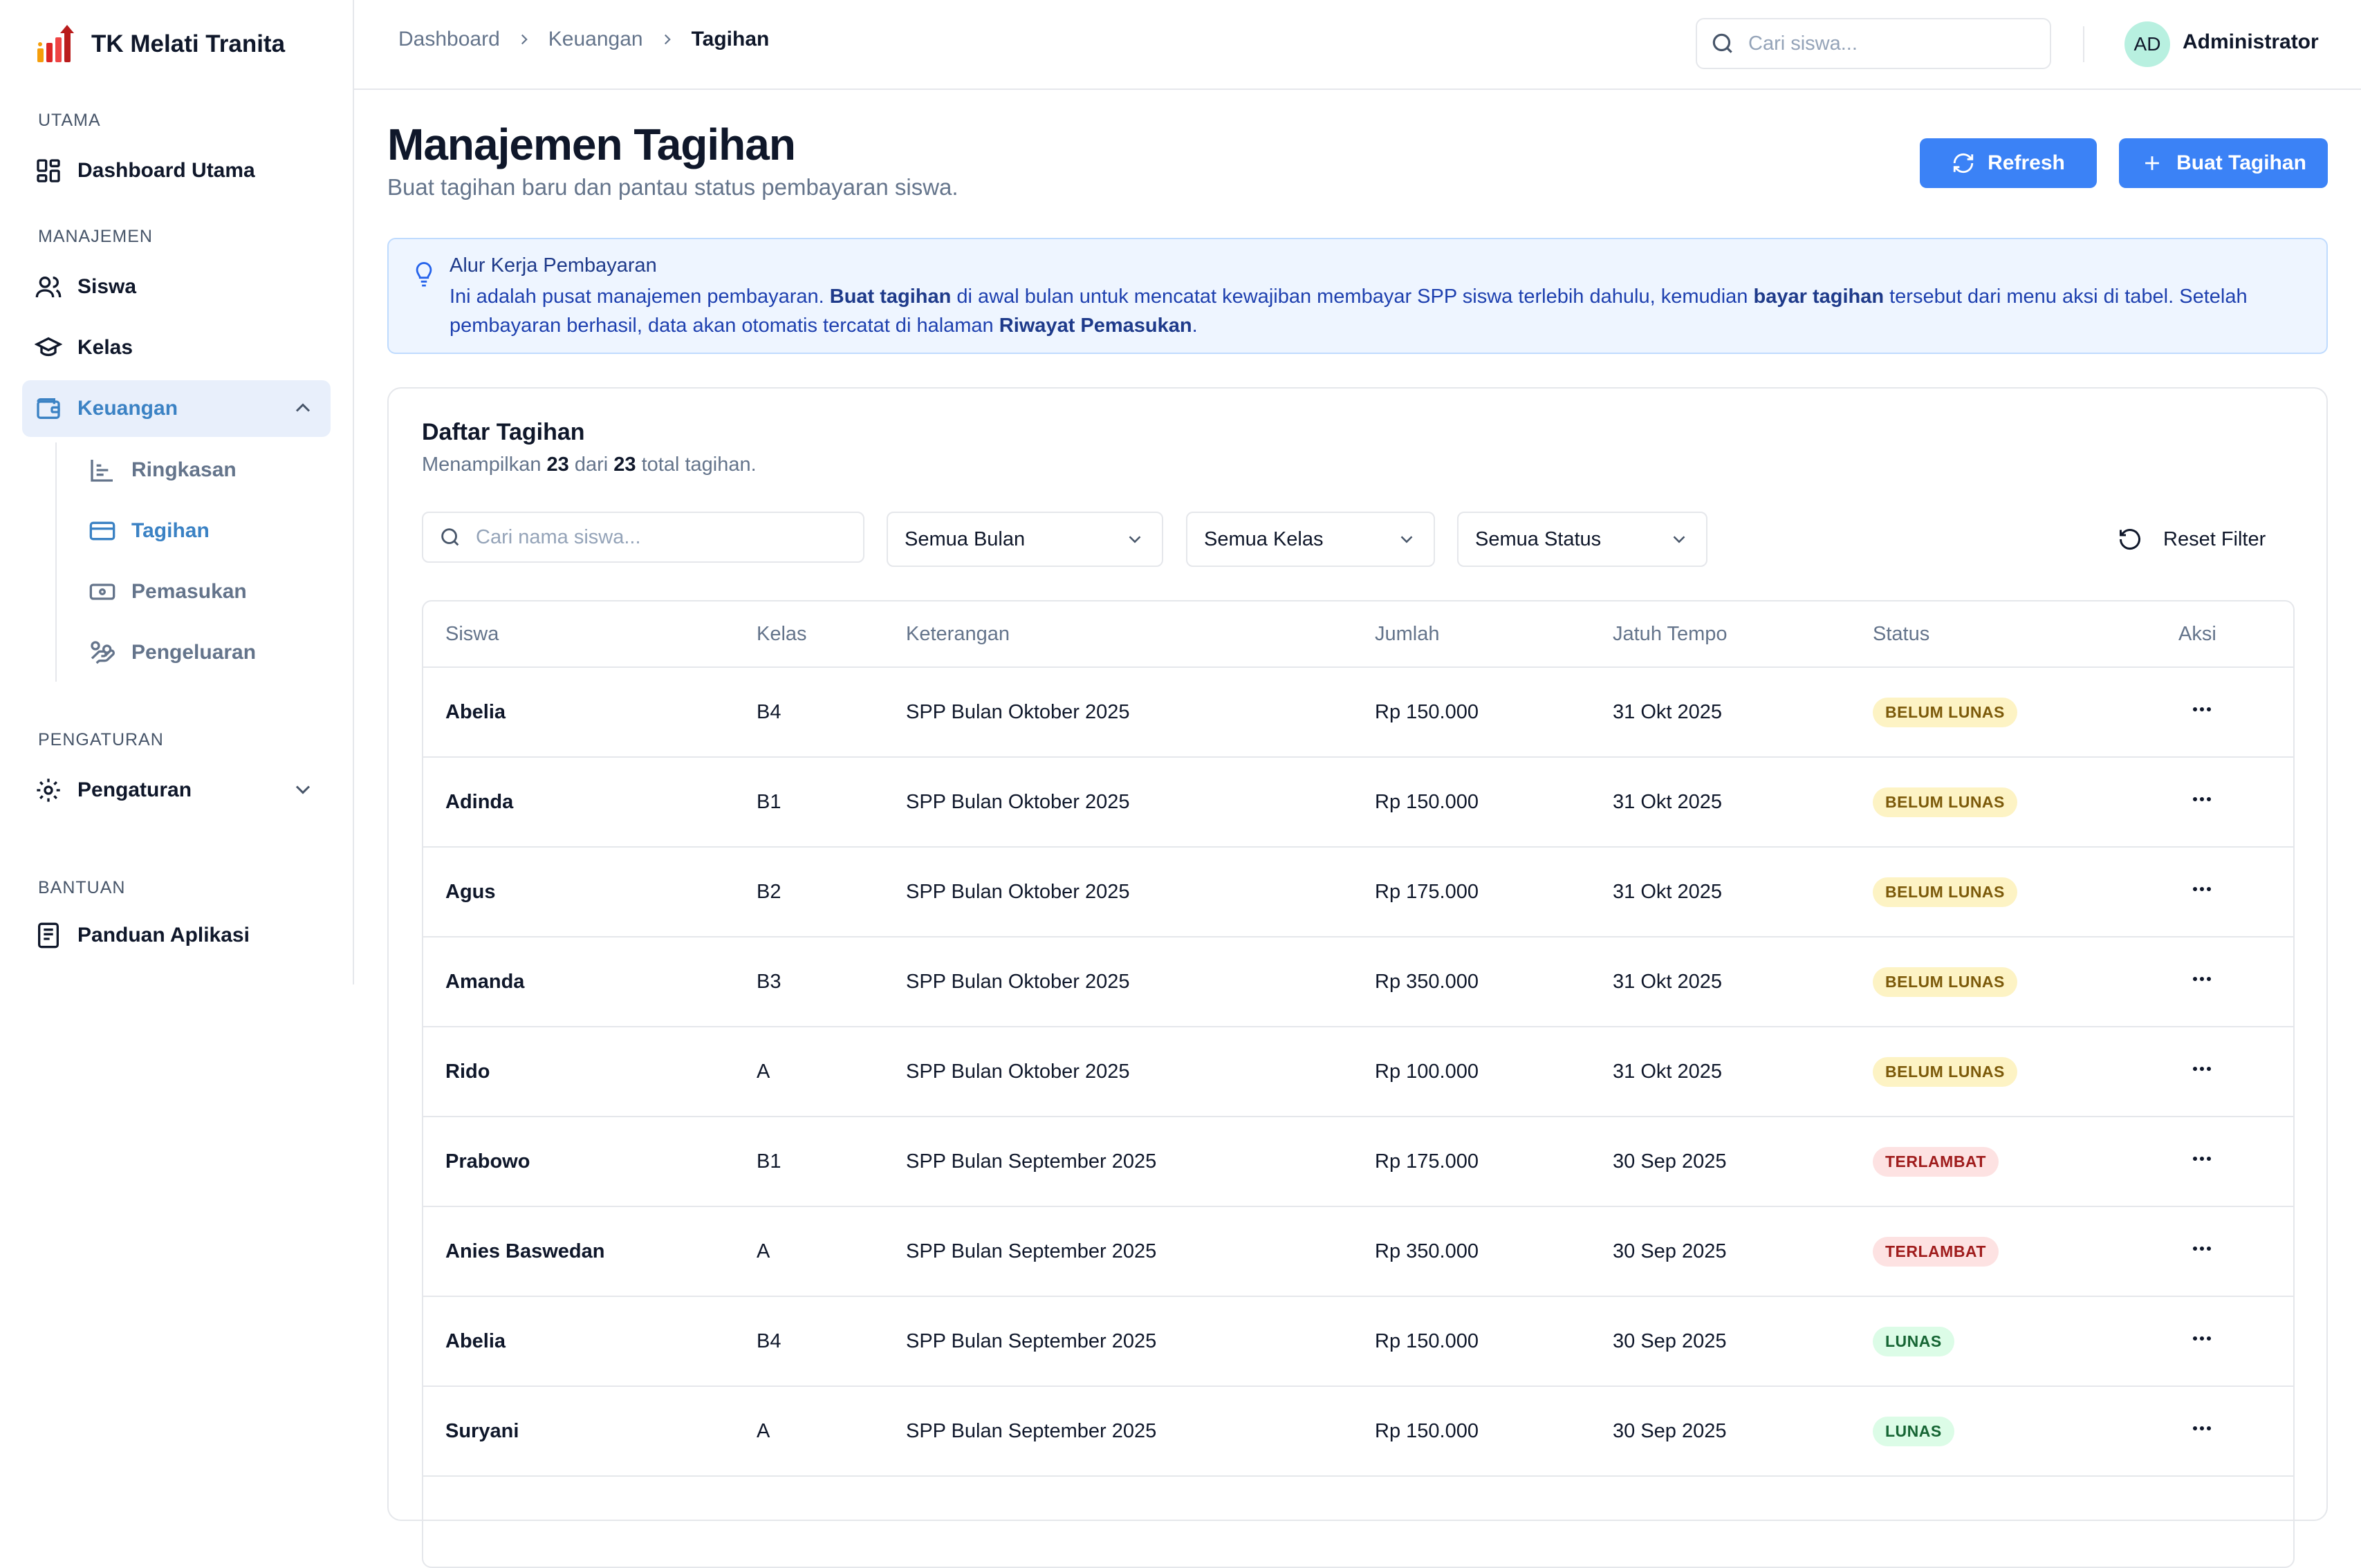  Describe the element at coordinates (1494, 1072) in the screenshot. I see `cell-jumlah: Rp 100.000` at that location.